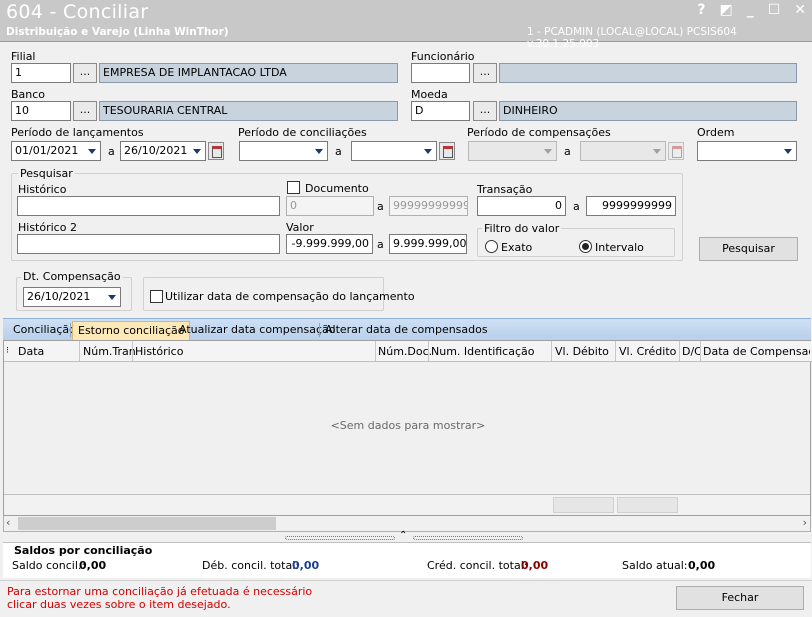 Image resolution: width=812 pixels, height=617 pixels. I want to click on restore-panel-icon: ◩, so click(725, 10).